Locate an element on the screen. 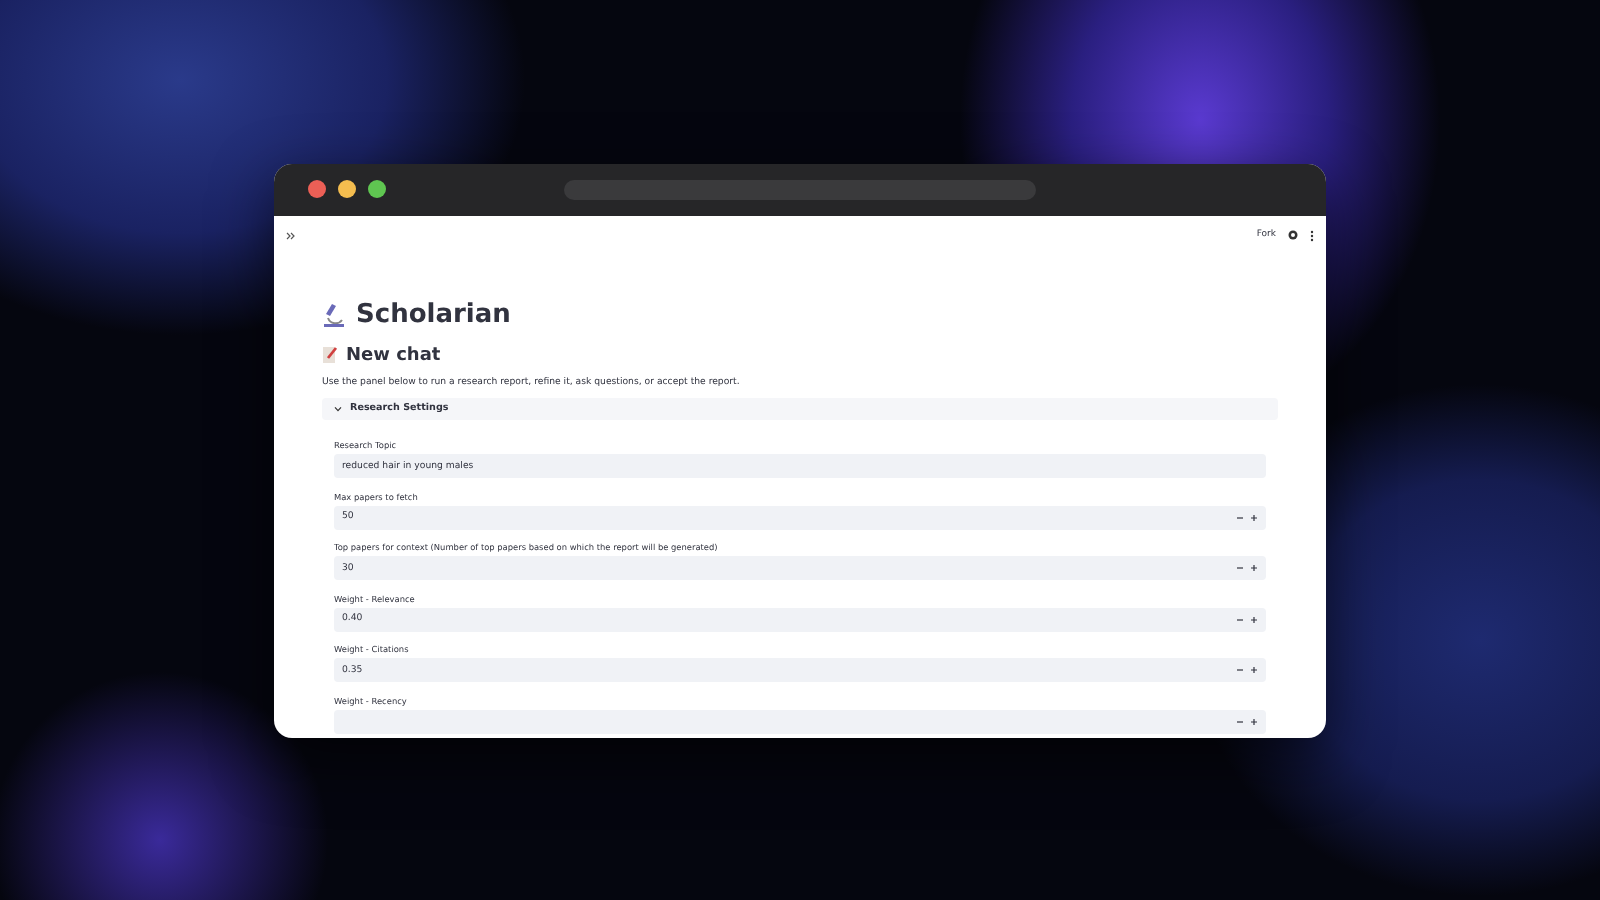  memo-icon is located at coordinates (330, 355).